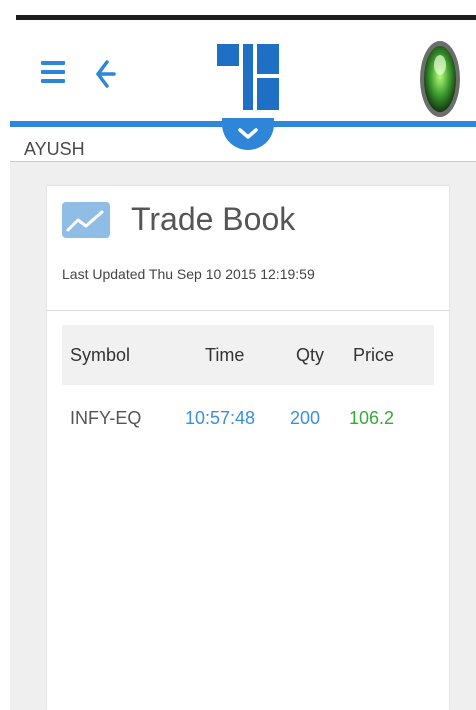  I want to click on column-header-time: Time, so click(225, 355).